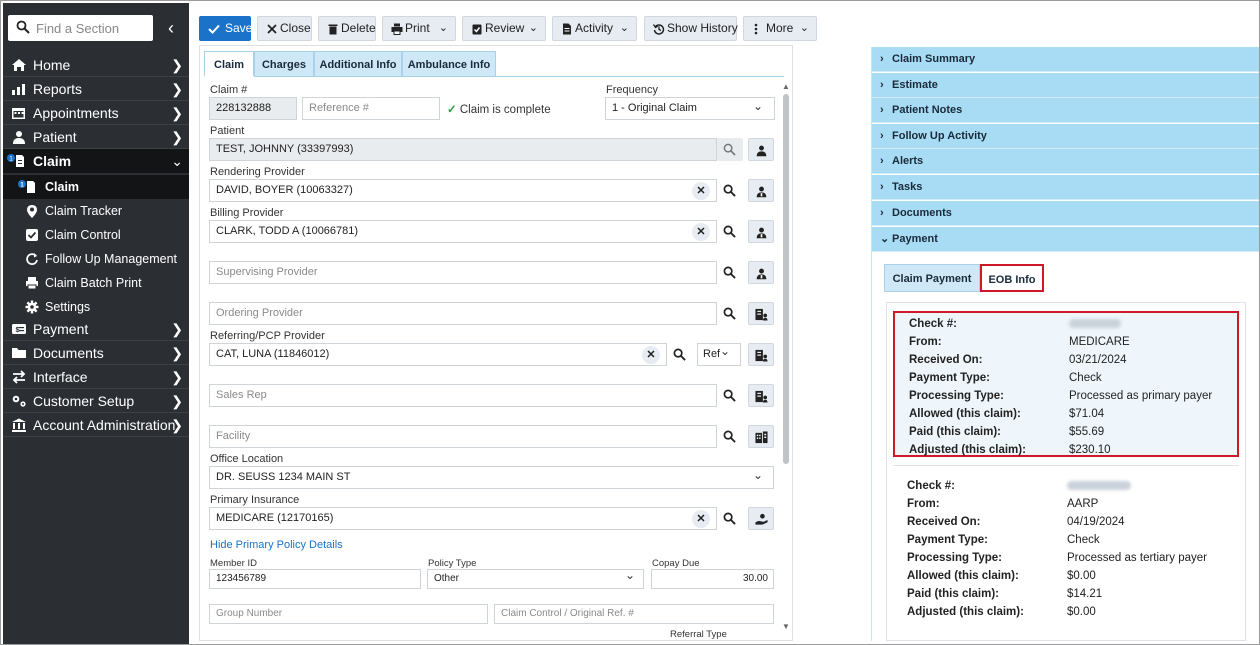  What do you see at coordinates (934, 59) in the screenshot?
I see `accordion-label: Claim Summary` at bounding box center [934, 59].